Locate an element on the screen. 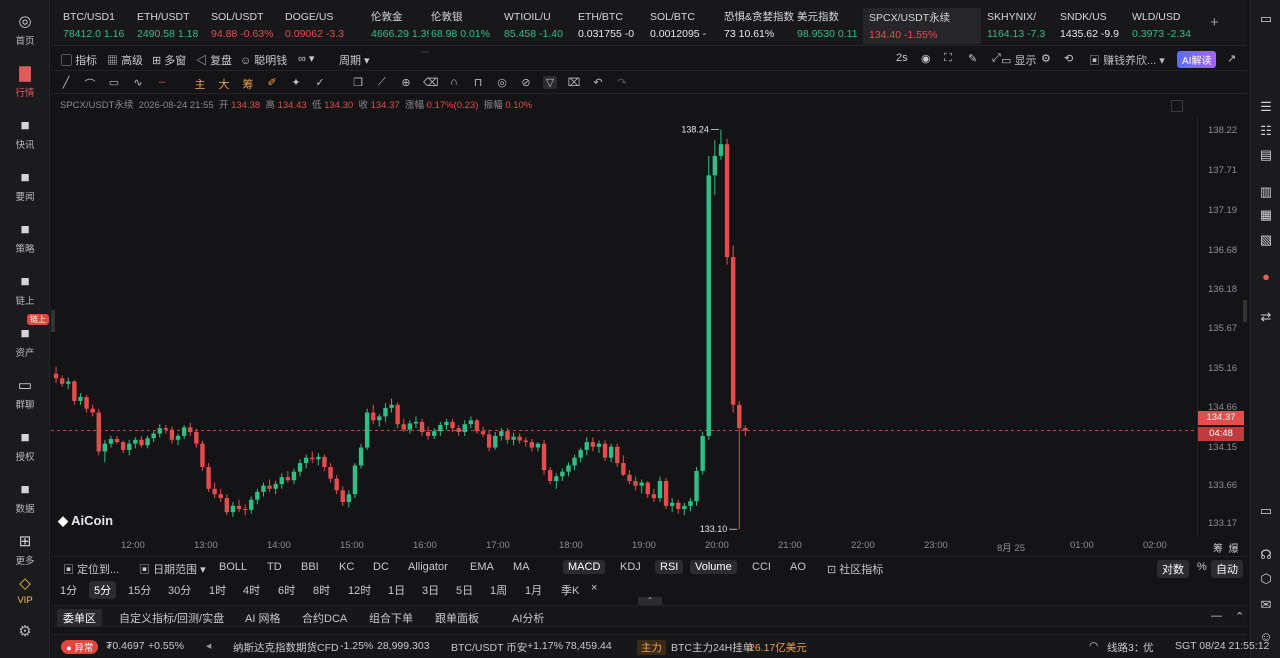 This screenshot has height=658, width=1280. message-icon: ✉ is located at coordinates (1266, 605).